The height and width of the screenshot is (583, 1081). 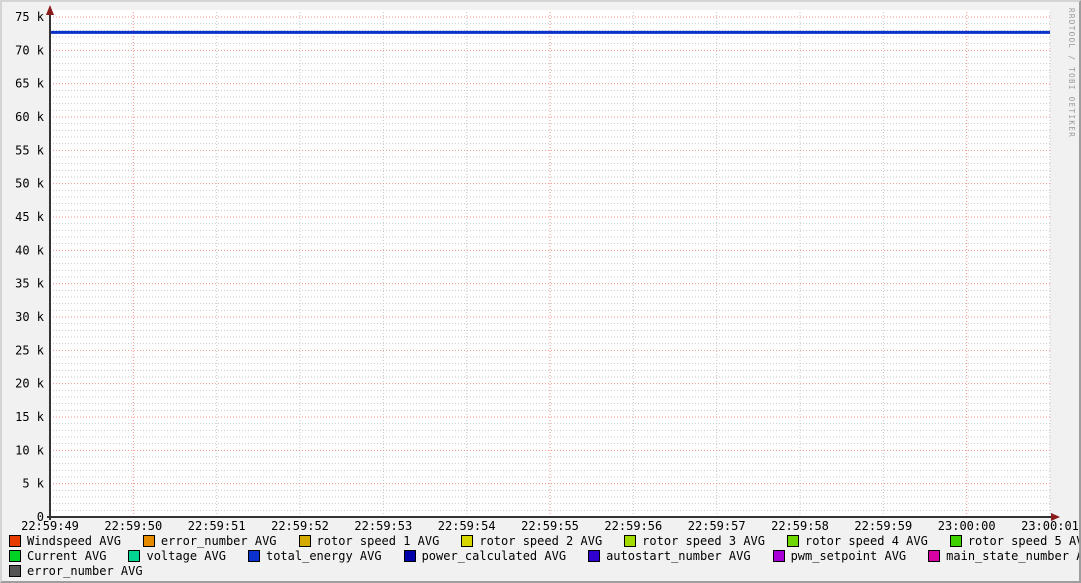 I want to click on legend-row: error_number AVG, so click(x=544, y=570).